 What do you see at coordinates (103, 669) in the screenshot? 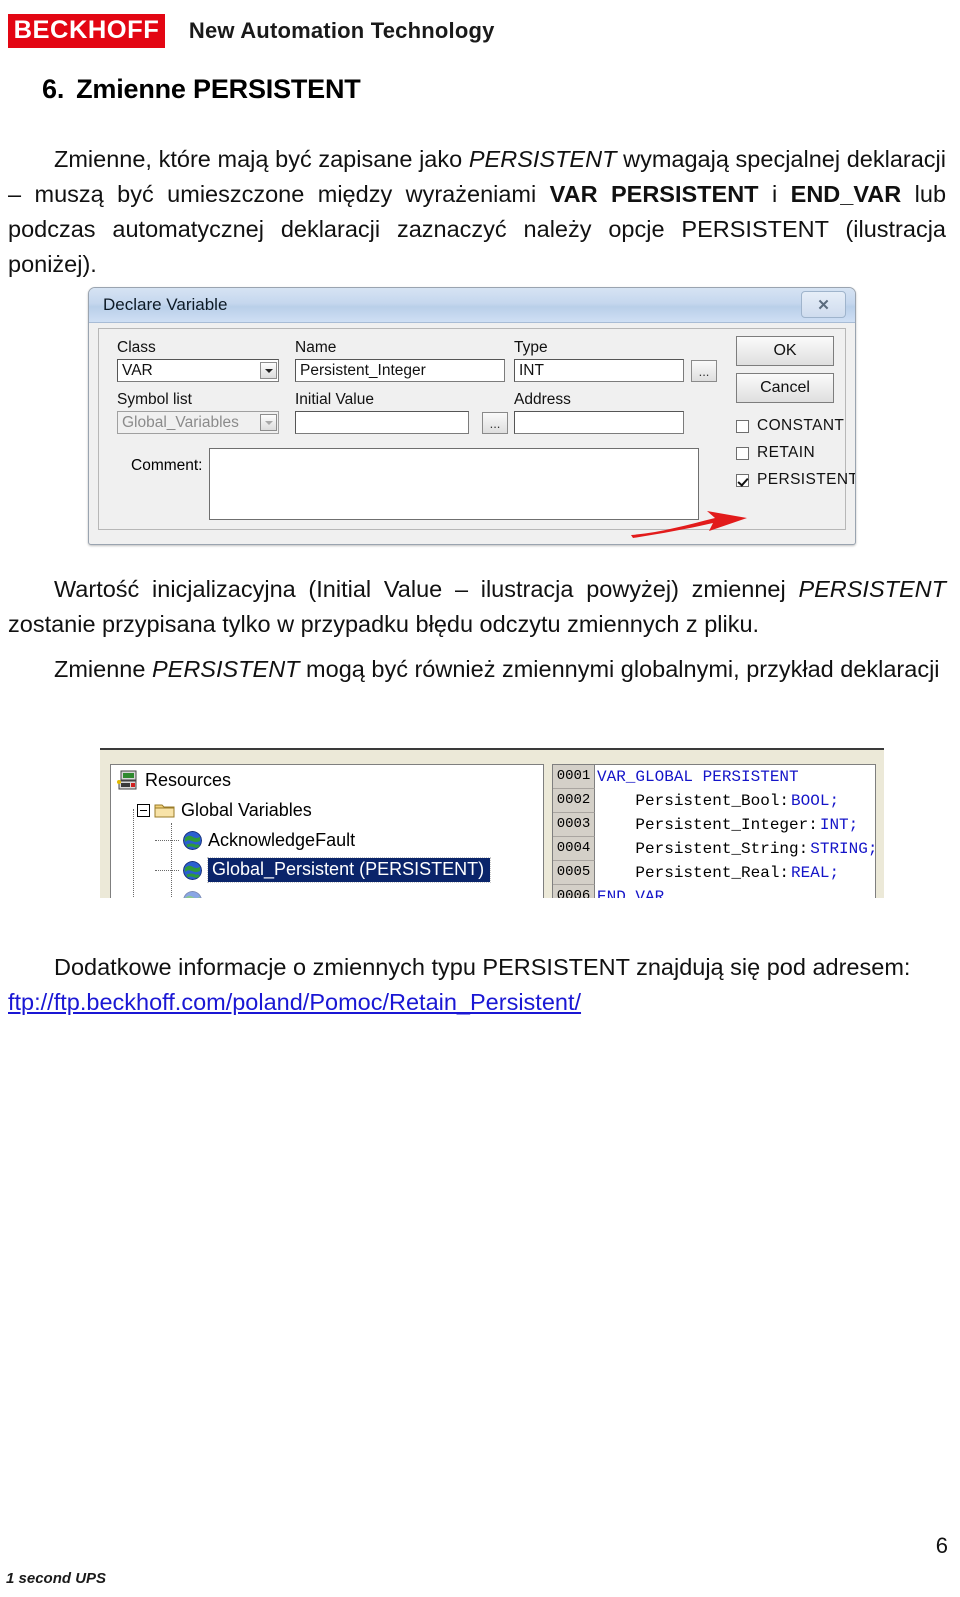
I see `global-text-1: Zmienne` at bounding box center [103, 669].